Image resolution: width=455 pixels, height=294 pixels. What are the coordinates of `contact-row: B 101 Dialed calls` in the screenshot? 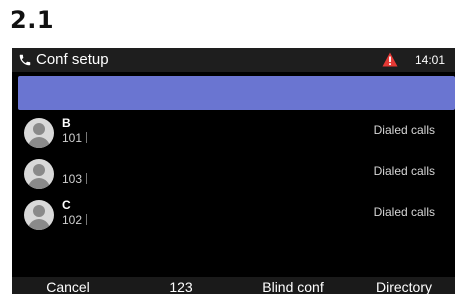 It's located at (233, 133).